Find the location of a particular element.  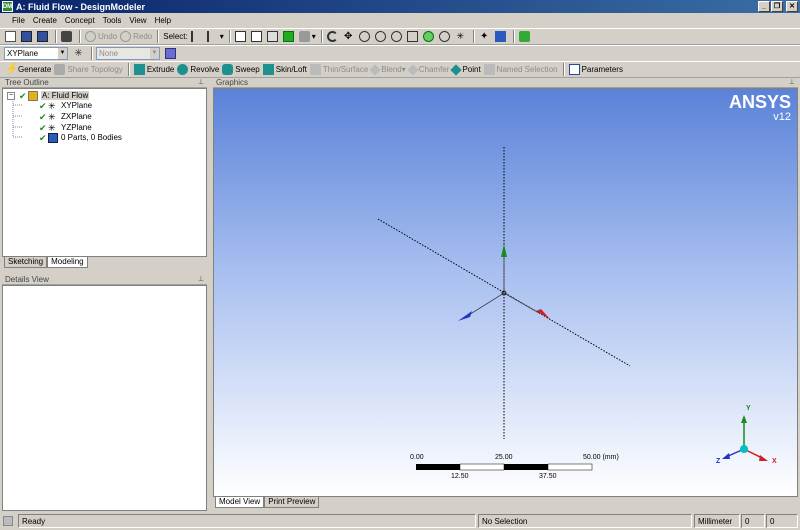

zoom-out-icon is located at coordinates (444, 36).